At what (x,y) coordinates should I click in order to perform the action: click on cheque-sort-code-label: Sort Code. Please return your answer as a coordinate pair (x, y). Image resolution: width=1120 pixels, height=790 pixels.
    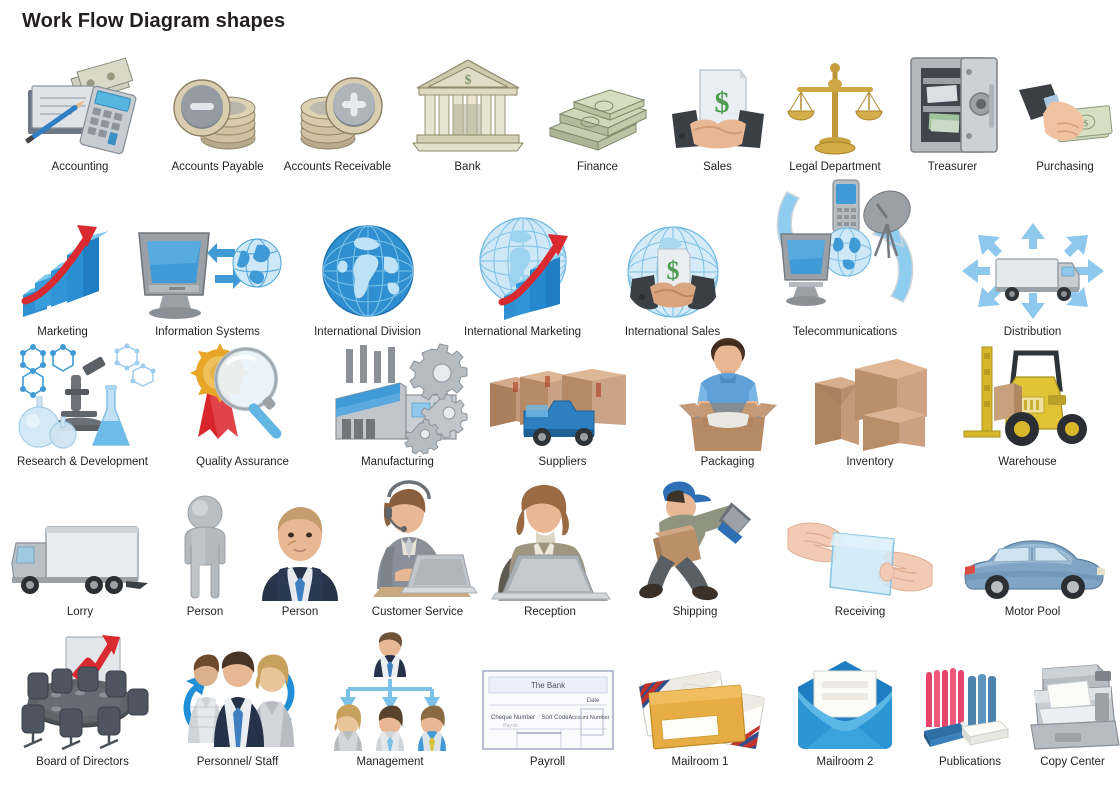
    Looking at the image, I should click on (555, 718).